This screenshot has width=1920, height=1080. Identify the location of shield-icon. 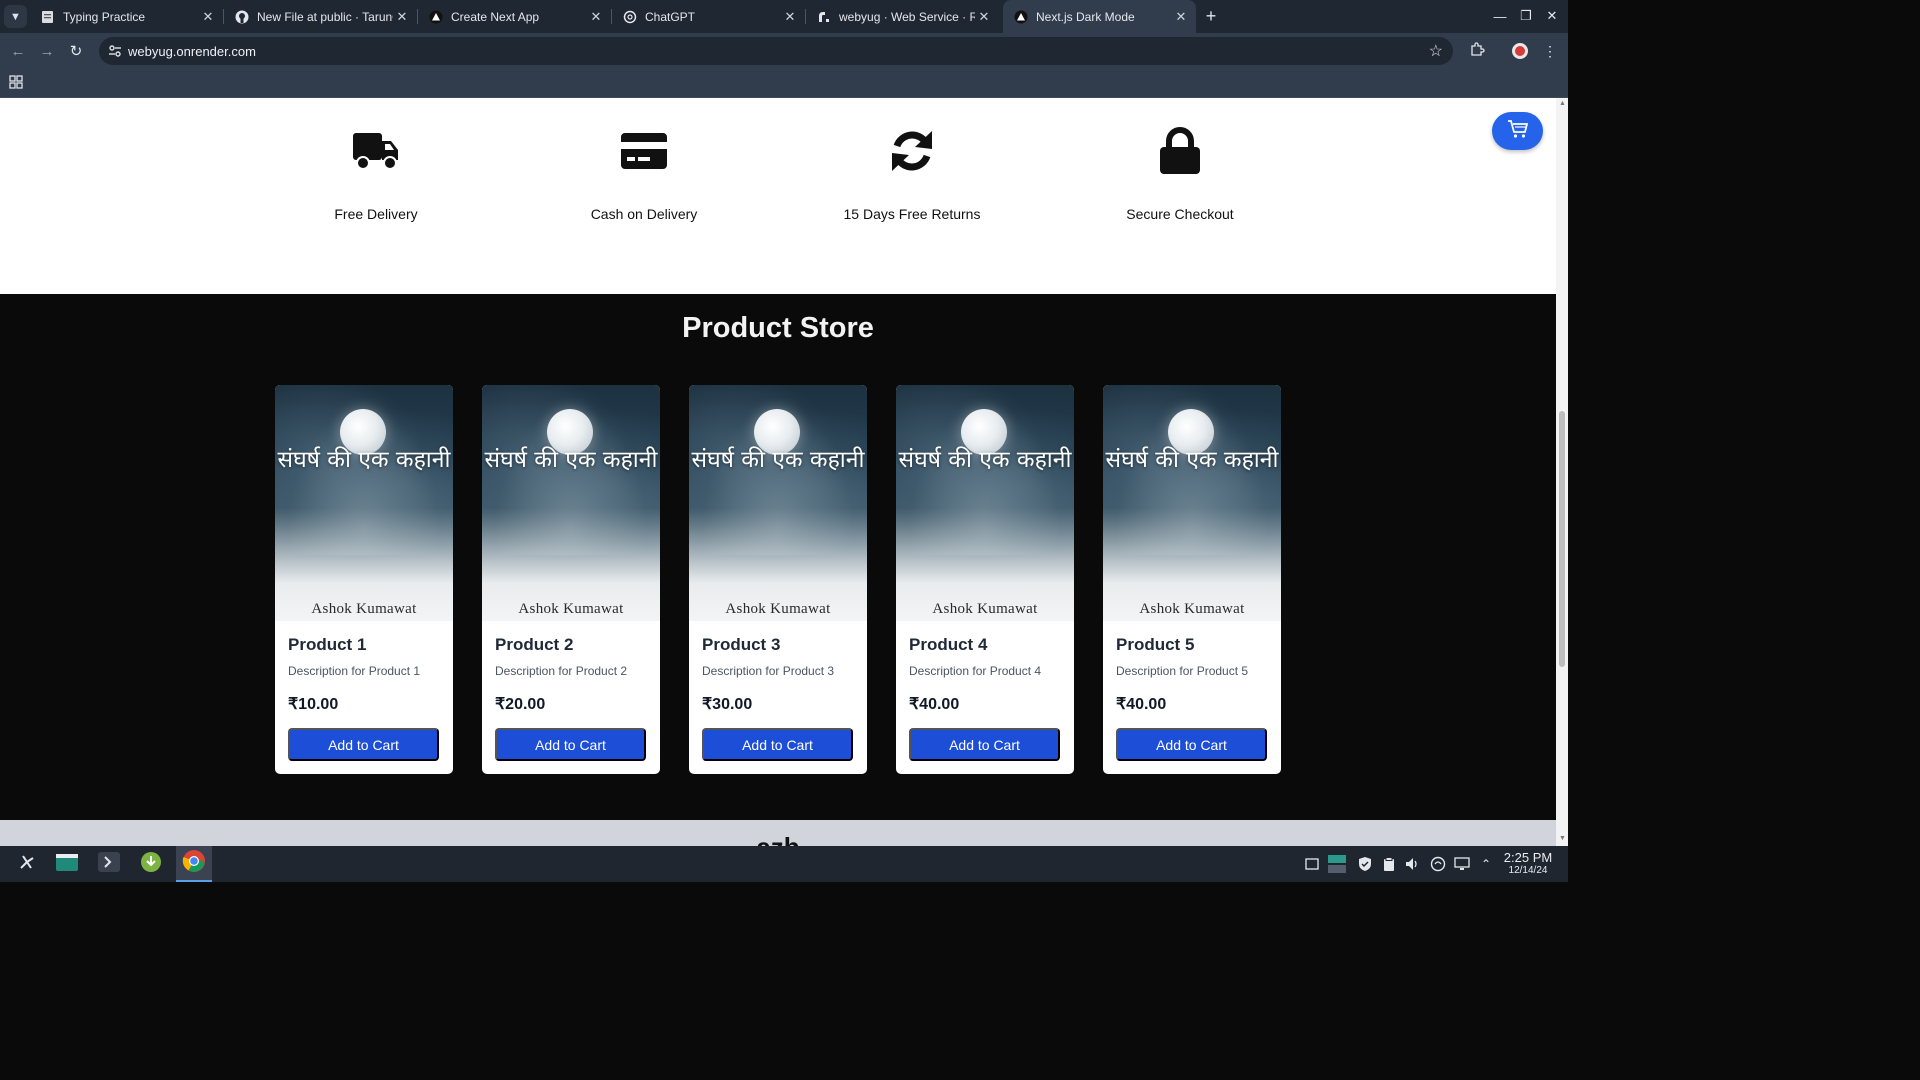
(1365, 864).